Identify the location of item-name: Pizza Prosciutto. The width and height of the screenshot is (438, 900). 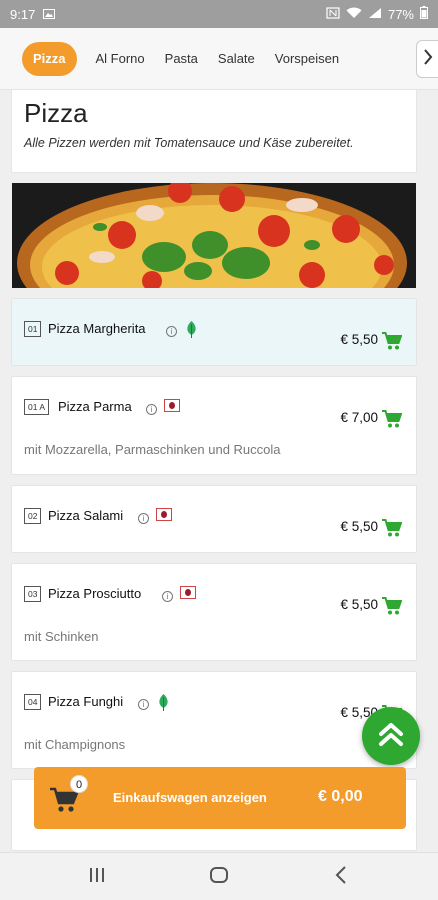
(95, 593).